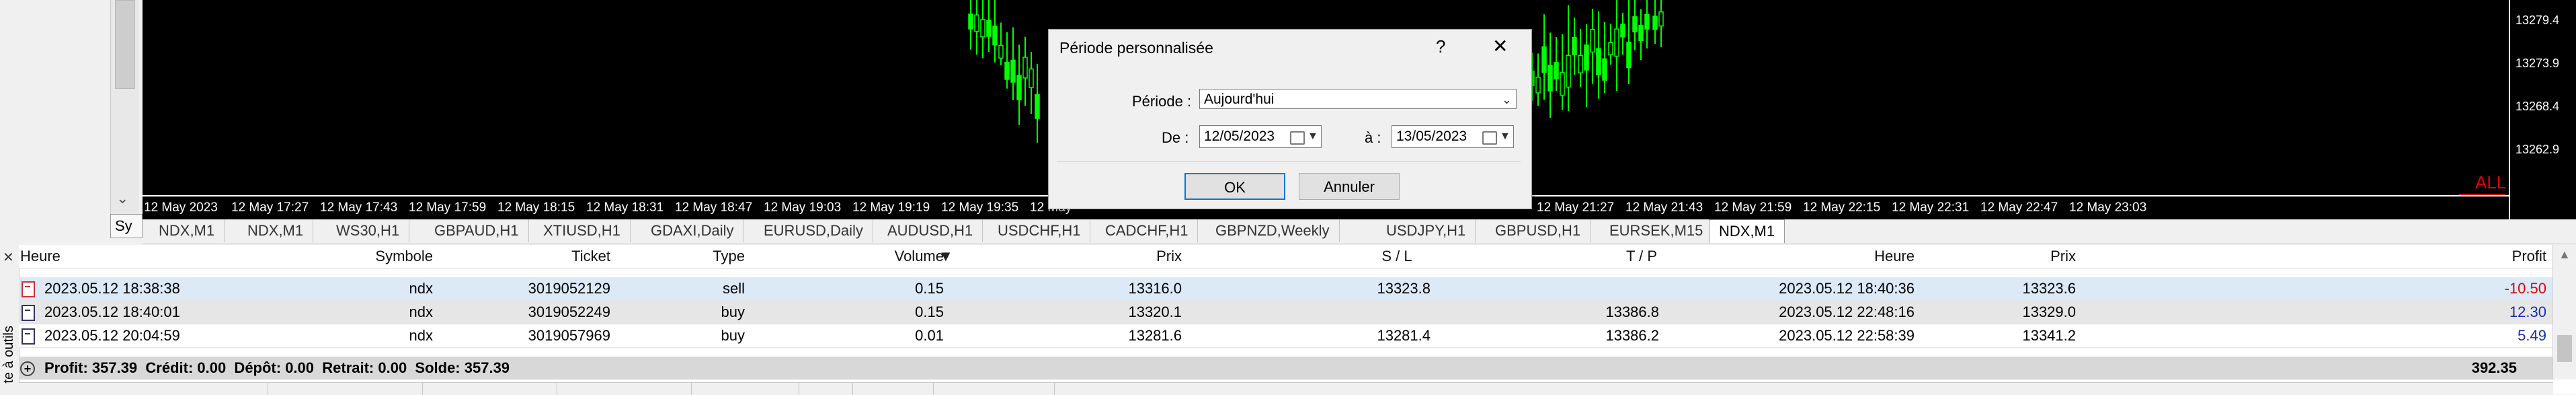 The image size is (2576, 395). What do you see at coordinates (1147, 230) in the screenshot?
I see `chart-tab: CADCHF,H1` at bounding box center [1147, 230].